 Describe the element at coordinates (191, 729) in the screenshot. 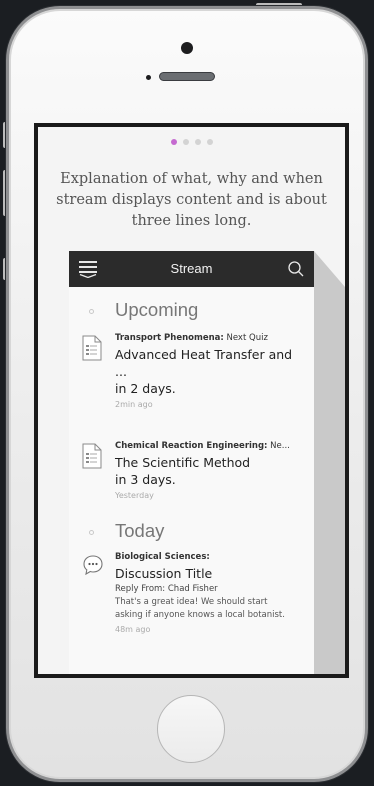

I see `home-button` at that location.